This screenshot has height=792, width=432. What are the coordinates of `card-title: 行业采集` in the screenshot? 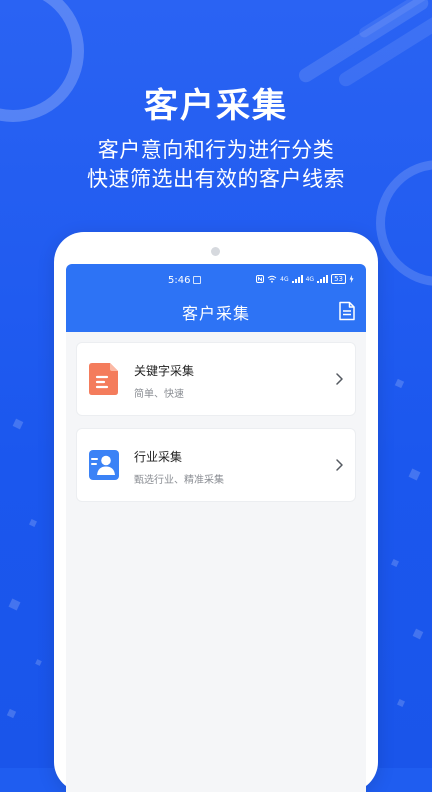 It's located at (158, 457).